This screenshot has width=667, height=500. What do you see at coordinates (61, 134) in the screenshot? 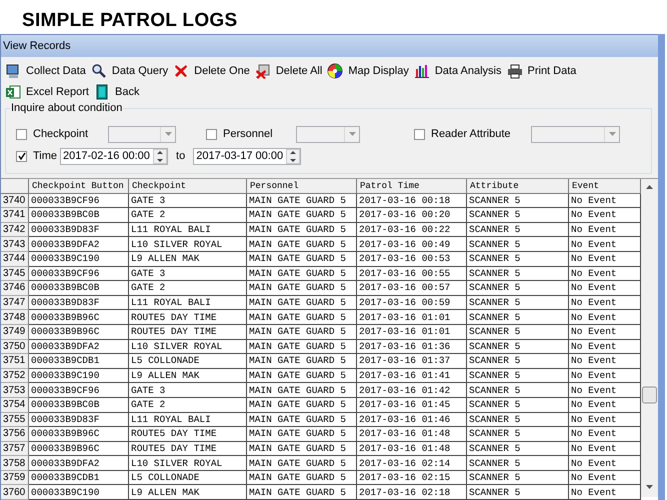
I see `filter-label: Checkpoint` at bounding box center [61, 134].